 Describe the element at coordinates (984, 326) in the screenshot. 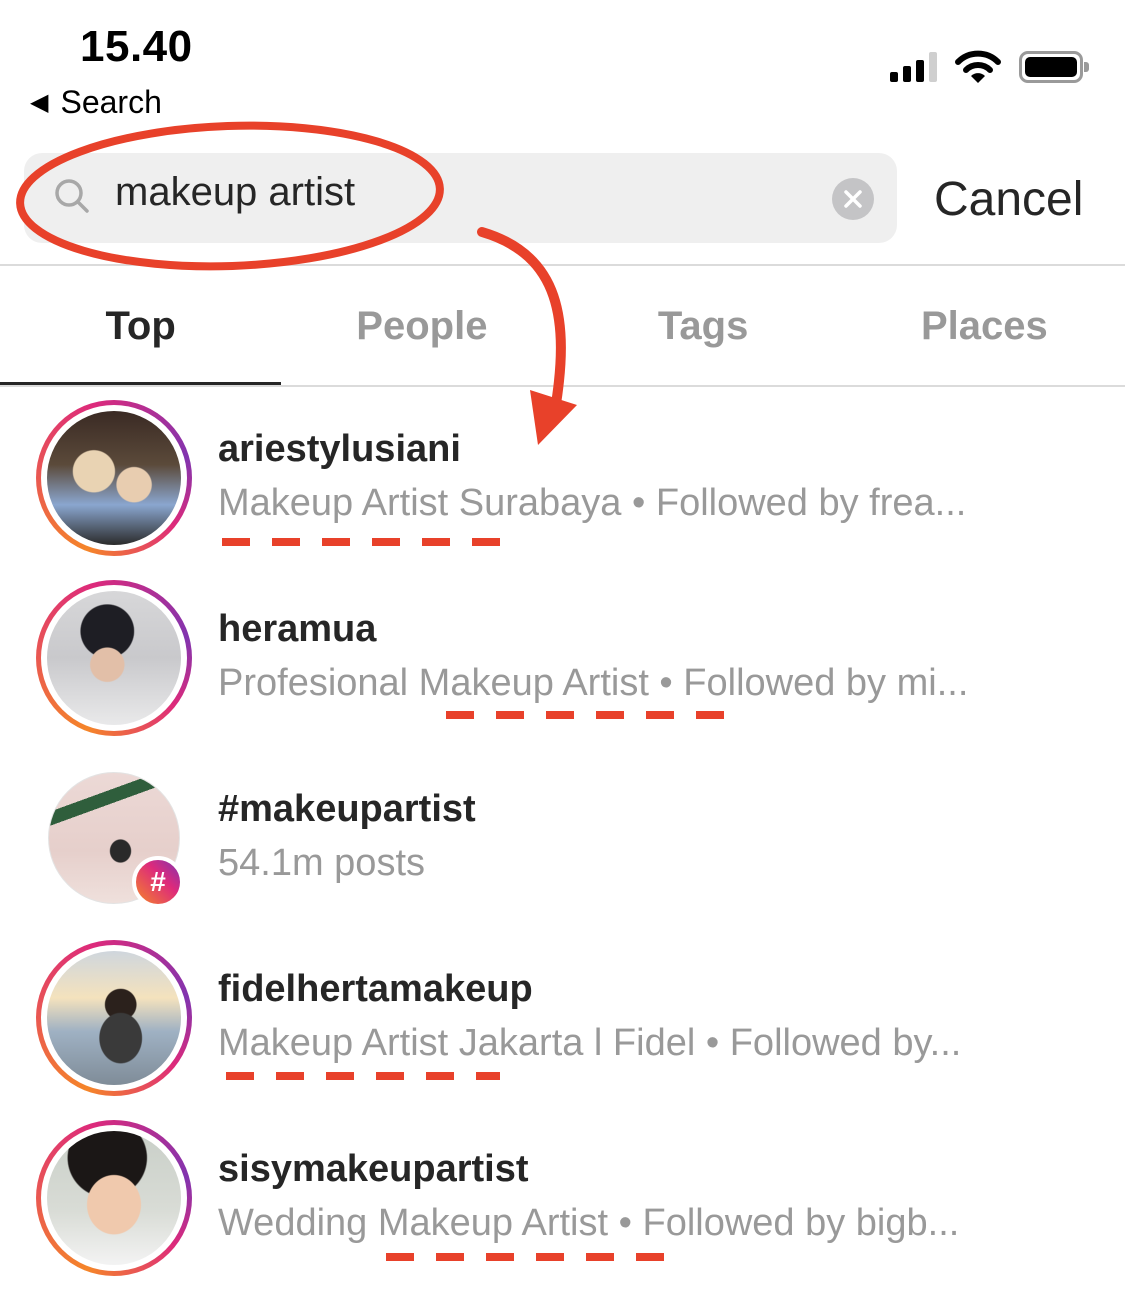

I see `tab-places: Places` at that location.